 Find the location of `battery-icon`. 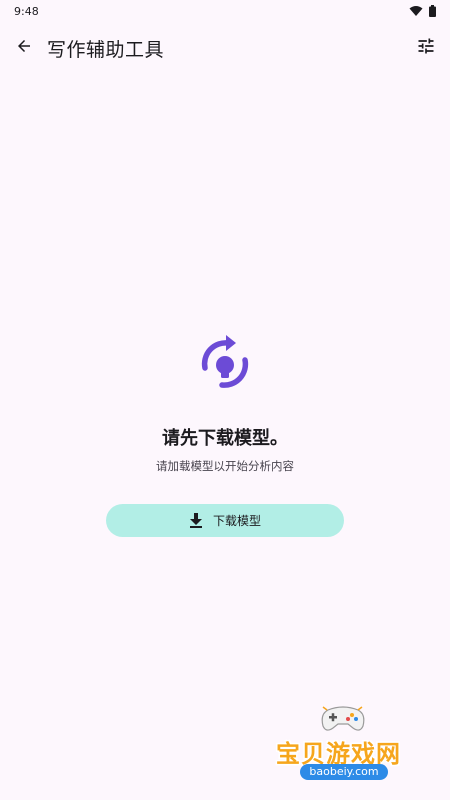

battery-icon is located at coordinates (432, 11).